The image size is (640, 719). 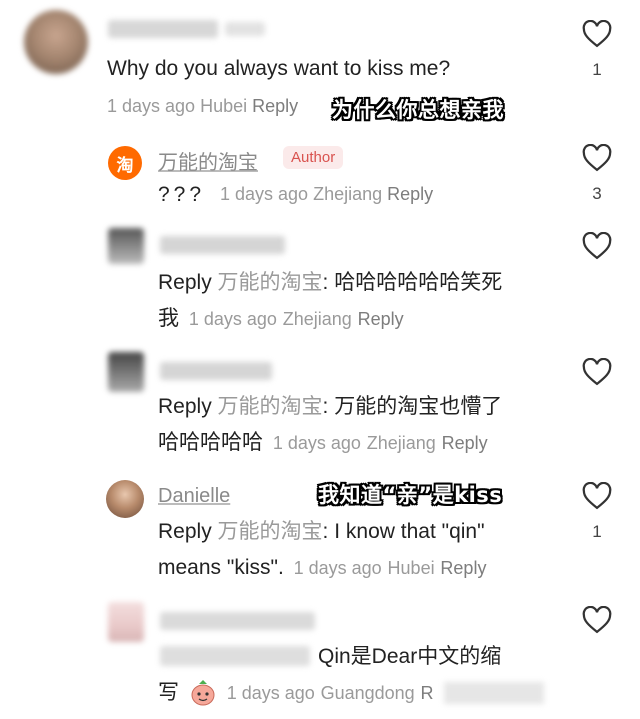 I want to click on like-count: 3, so click(x=597, y=193).